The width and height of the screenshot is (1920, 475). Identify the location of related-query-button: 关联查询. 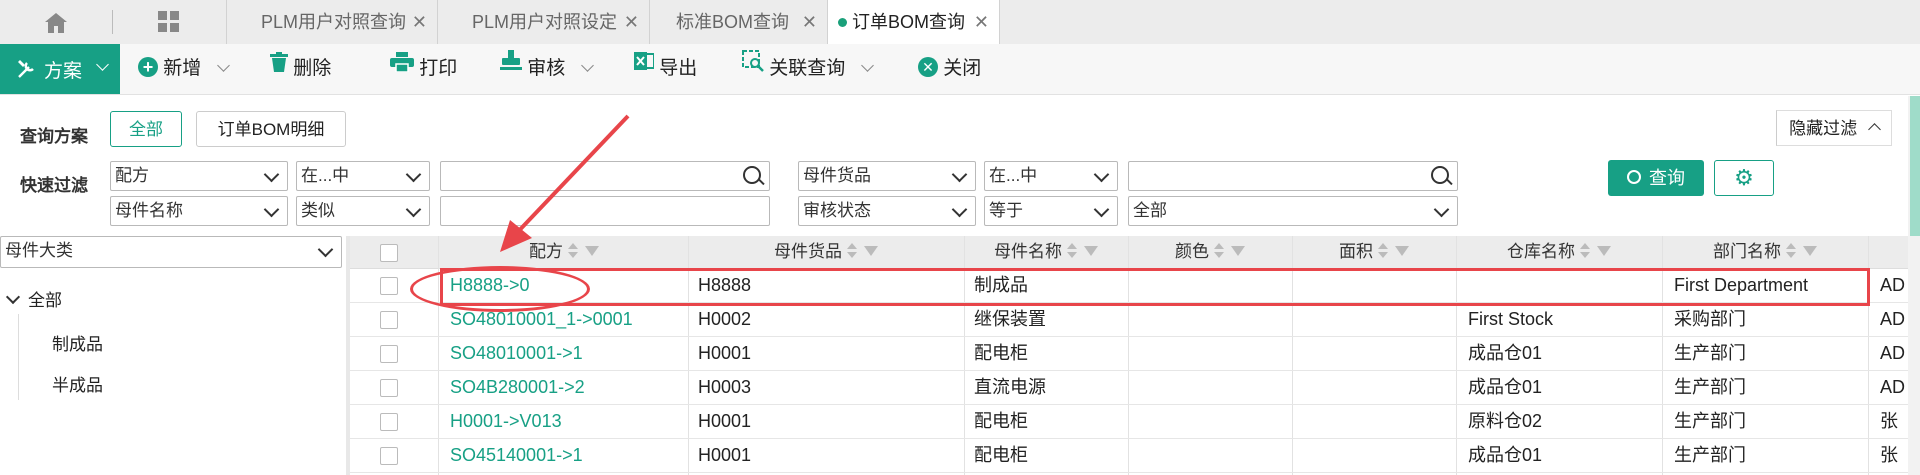
(808, 68).